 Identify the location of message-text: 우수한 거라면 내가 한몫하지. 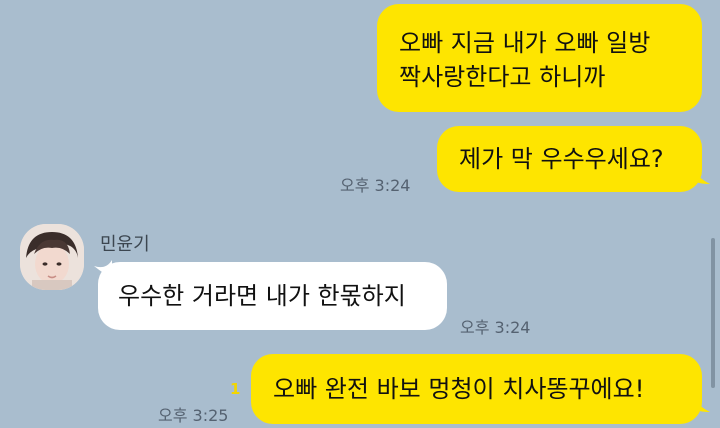
(262, 296).